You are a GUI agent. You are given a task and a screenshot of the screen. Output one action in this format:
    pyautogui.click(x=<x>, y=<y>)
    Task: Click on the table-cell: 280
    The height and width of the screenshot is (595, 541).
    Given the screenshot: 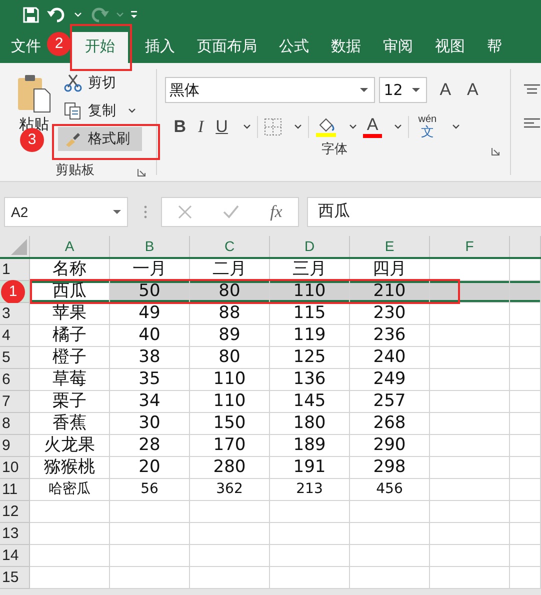 What is the action you would take?
    pyautogui.click(x=230, y=468)
    